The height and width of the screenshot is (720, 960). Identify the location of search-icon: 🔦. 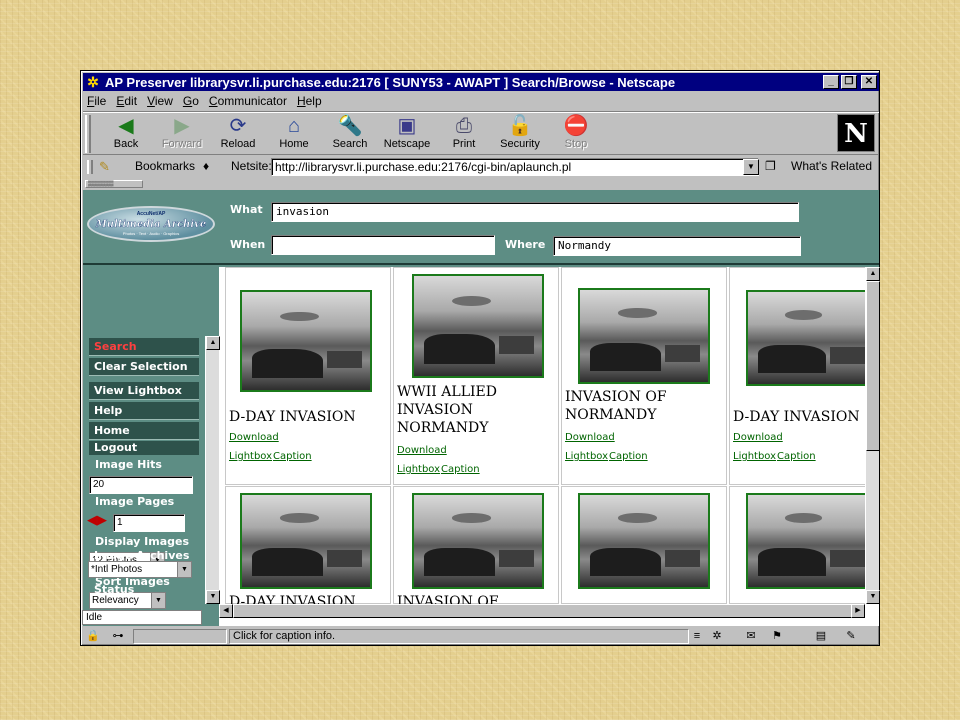
(350, 126).